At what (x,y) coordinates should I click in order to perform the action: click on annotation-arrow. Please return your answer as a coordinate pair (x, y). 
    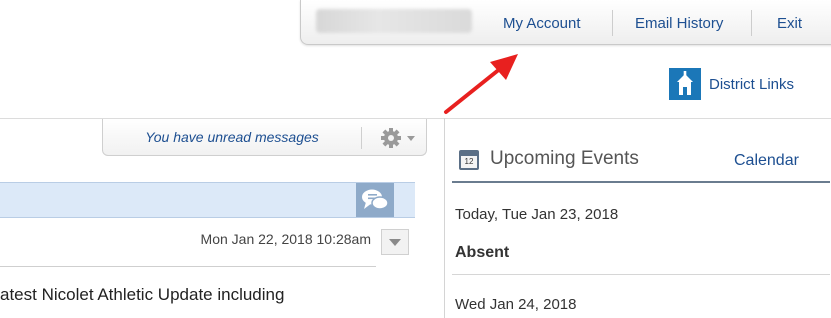
    Looking at the image, I should click on (481, 84).